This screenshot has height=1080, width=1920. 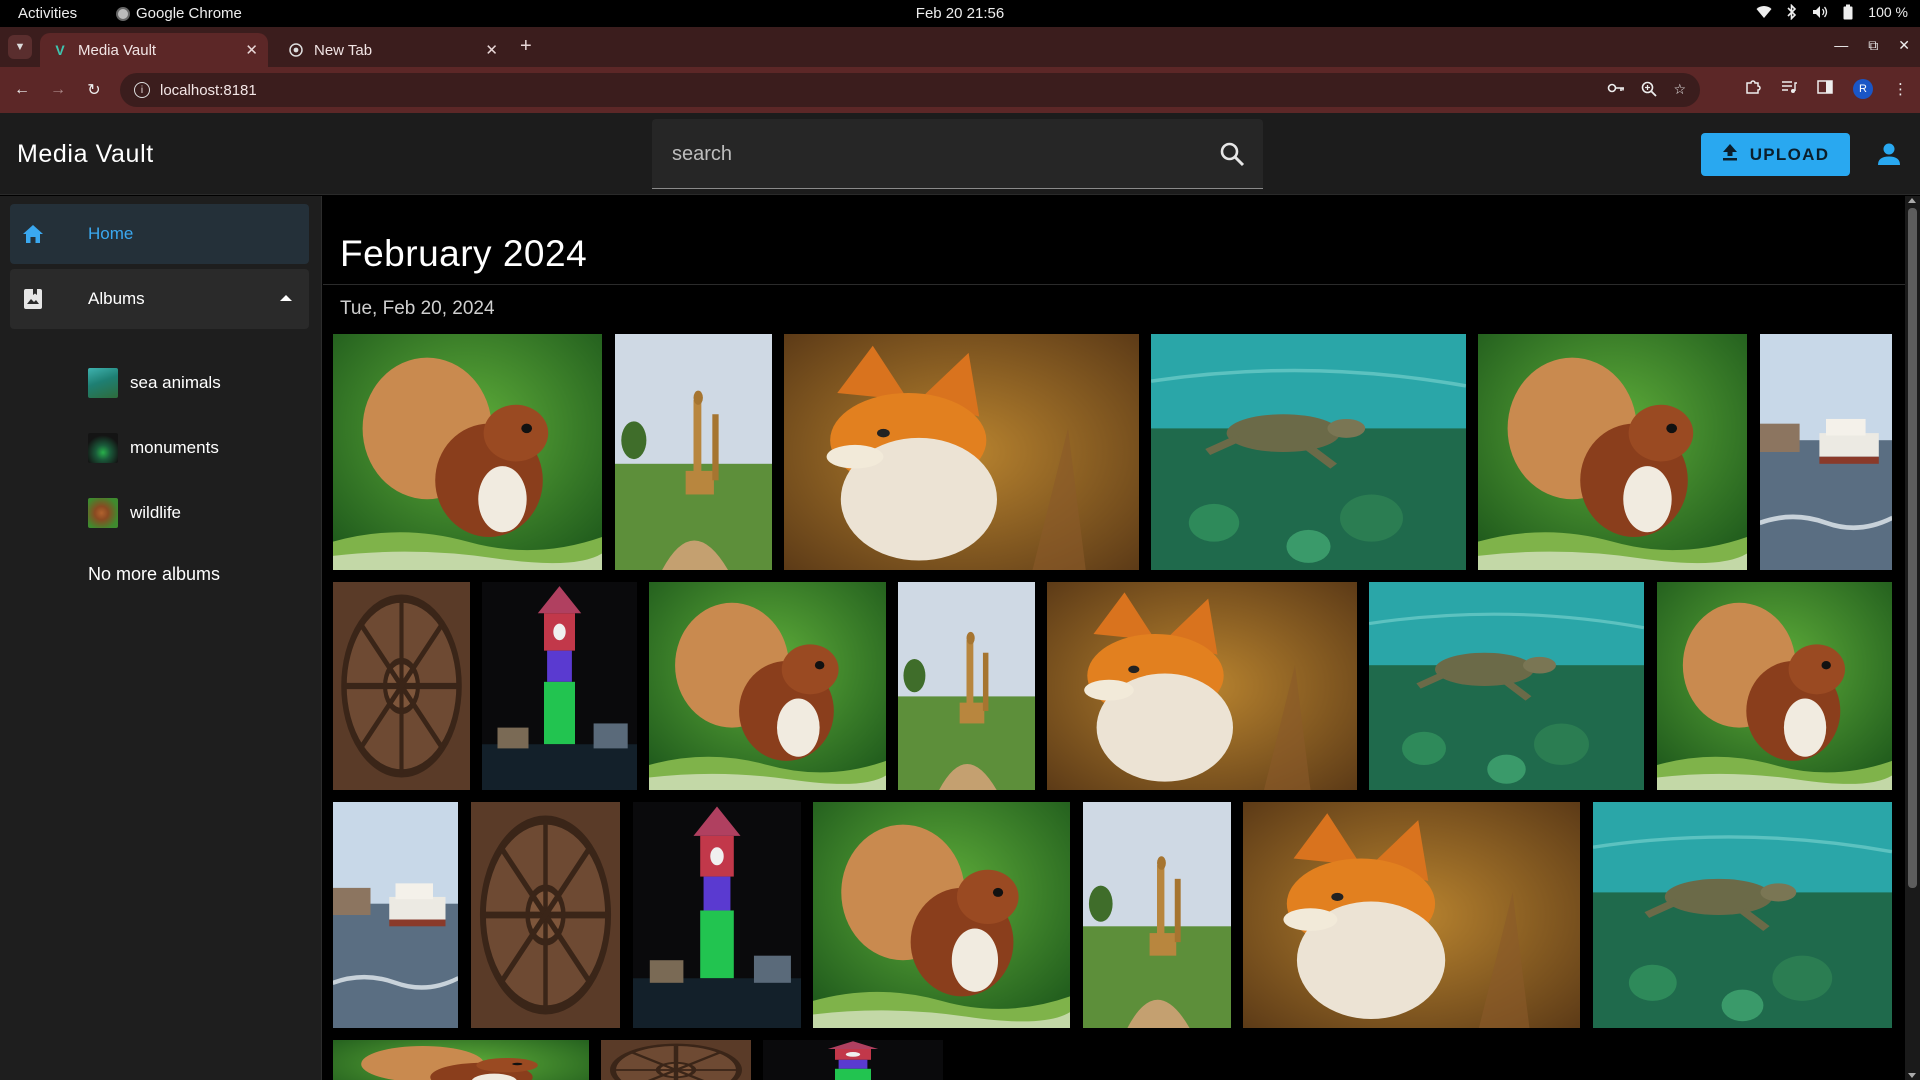 What do you see at coordinates (33, 234) in the screenshot?
I see `home-icon` at bounding box center [33, 234].